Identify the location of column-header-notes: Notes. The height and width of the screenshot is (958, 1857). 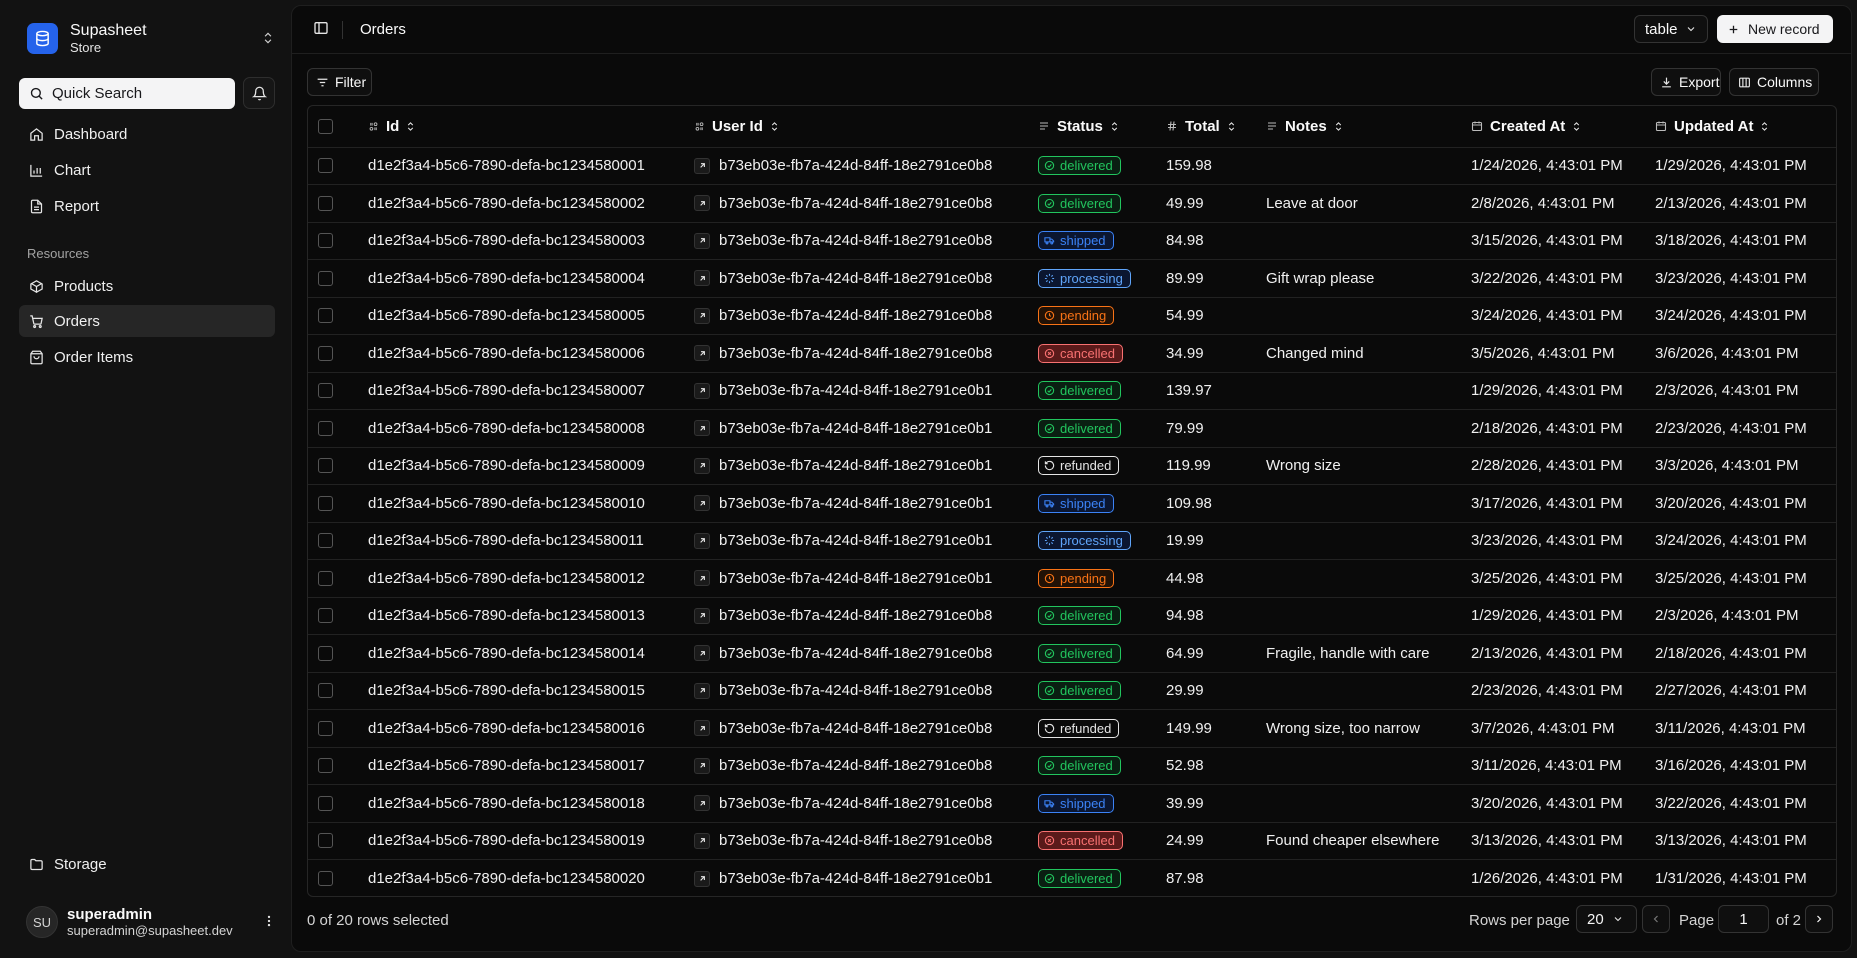
(1363, 126).